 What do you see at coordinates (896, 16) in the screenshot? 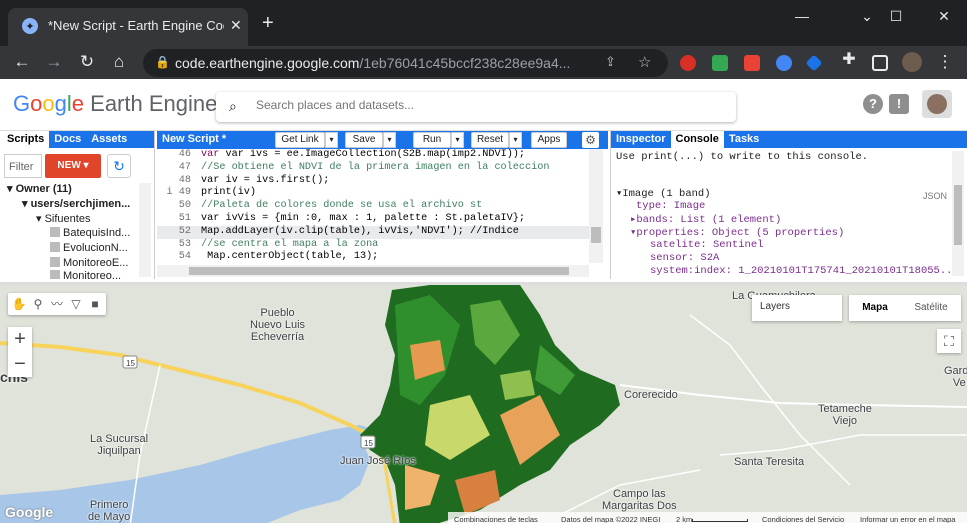
I see `maximize-button: ☐` at bounding box center [896, 16].